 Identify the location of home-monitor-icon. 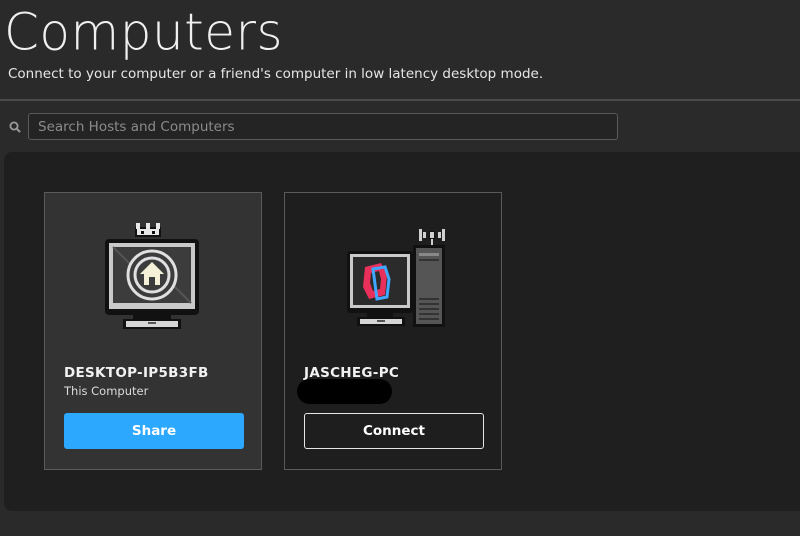
(152, 276).